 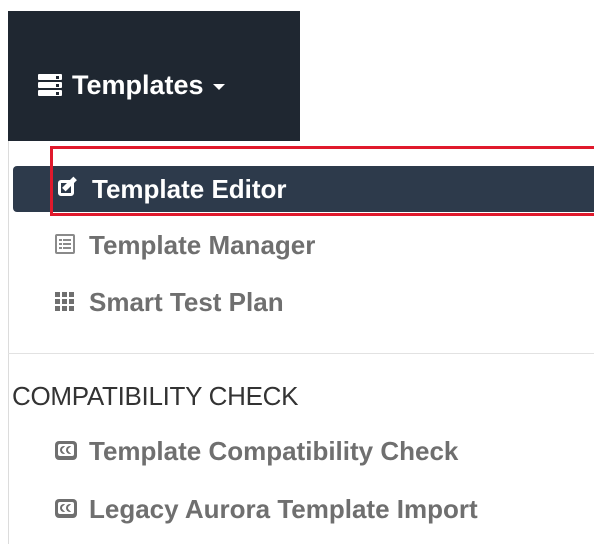 I want to click on menu-item-legacy-aurora-template-import: Legacy Aurora Template Import, so click(x=303, y=509).